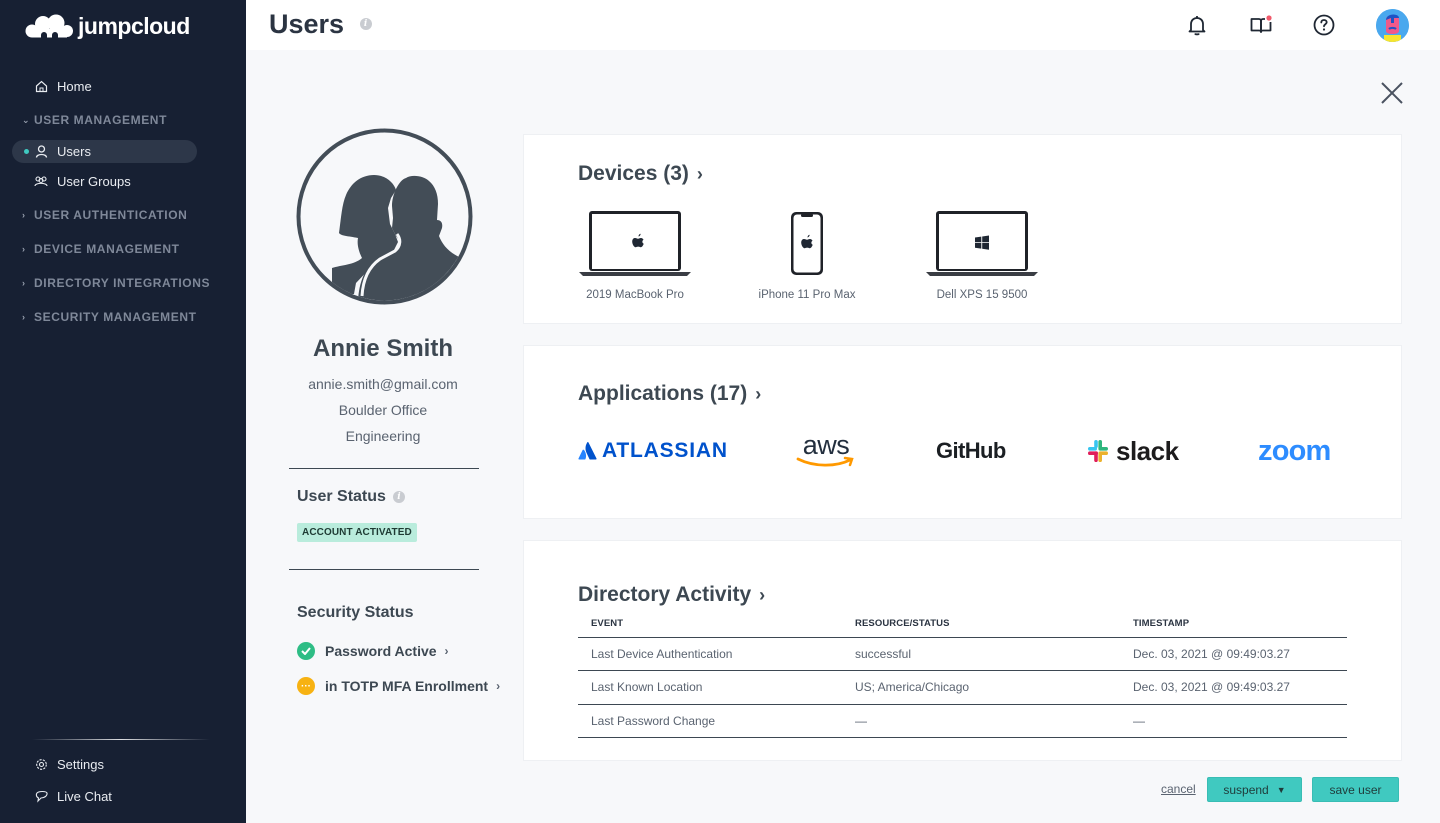  What do you see at coordinates (26, 151) in the screenshot?
I see `active-indicator-dot` at bounding box center [26, 151].